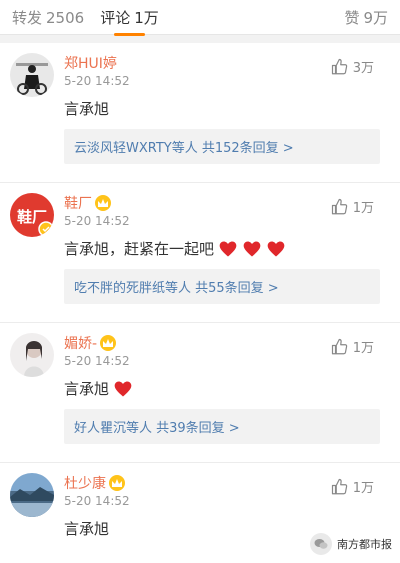  Describe the element at coordinates (222, 426) in the screenshot. I see `replies-link: 好人瞿沉等人 共39条回复 >` at that location.